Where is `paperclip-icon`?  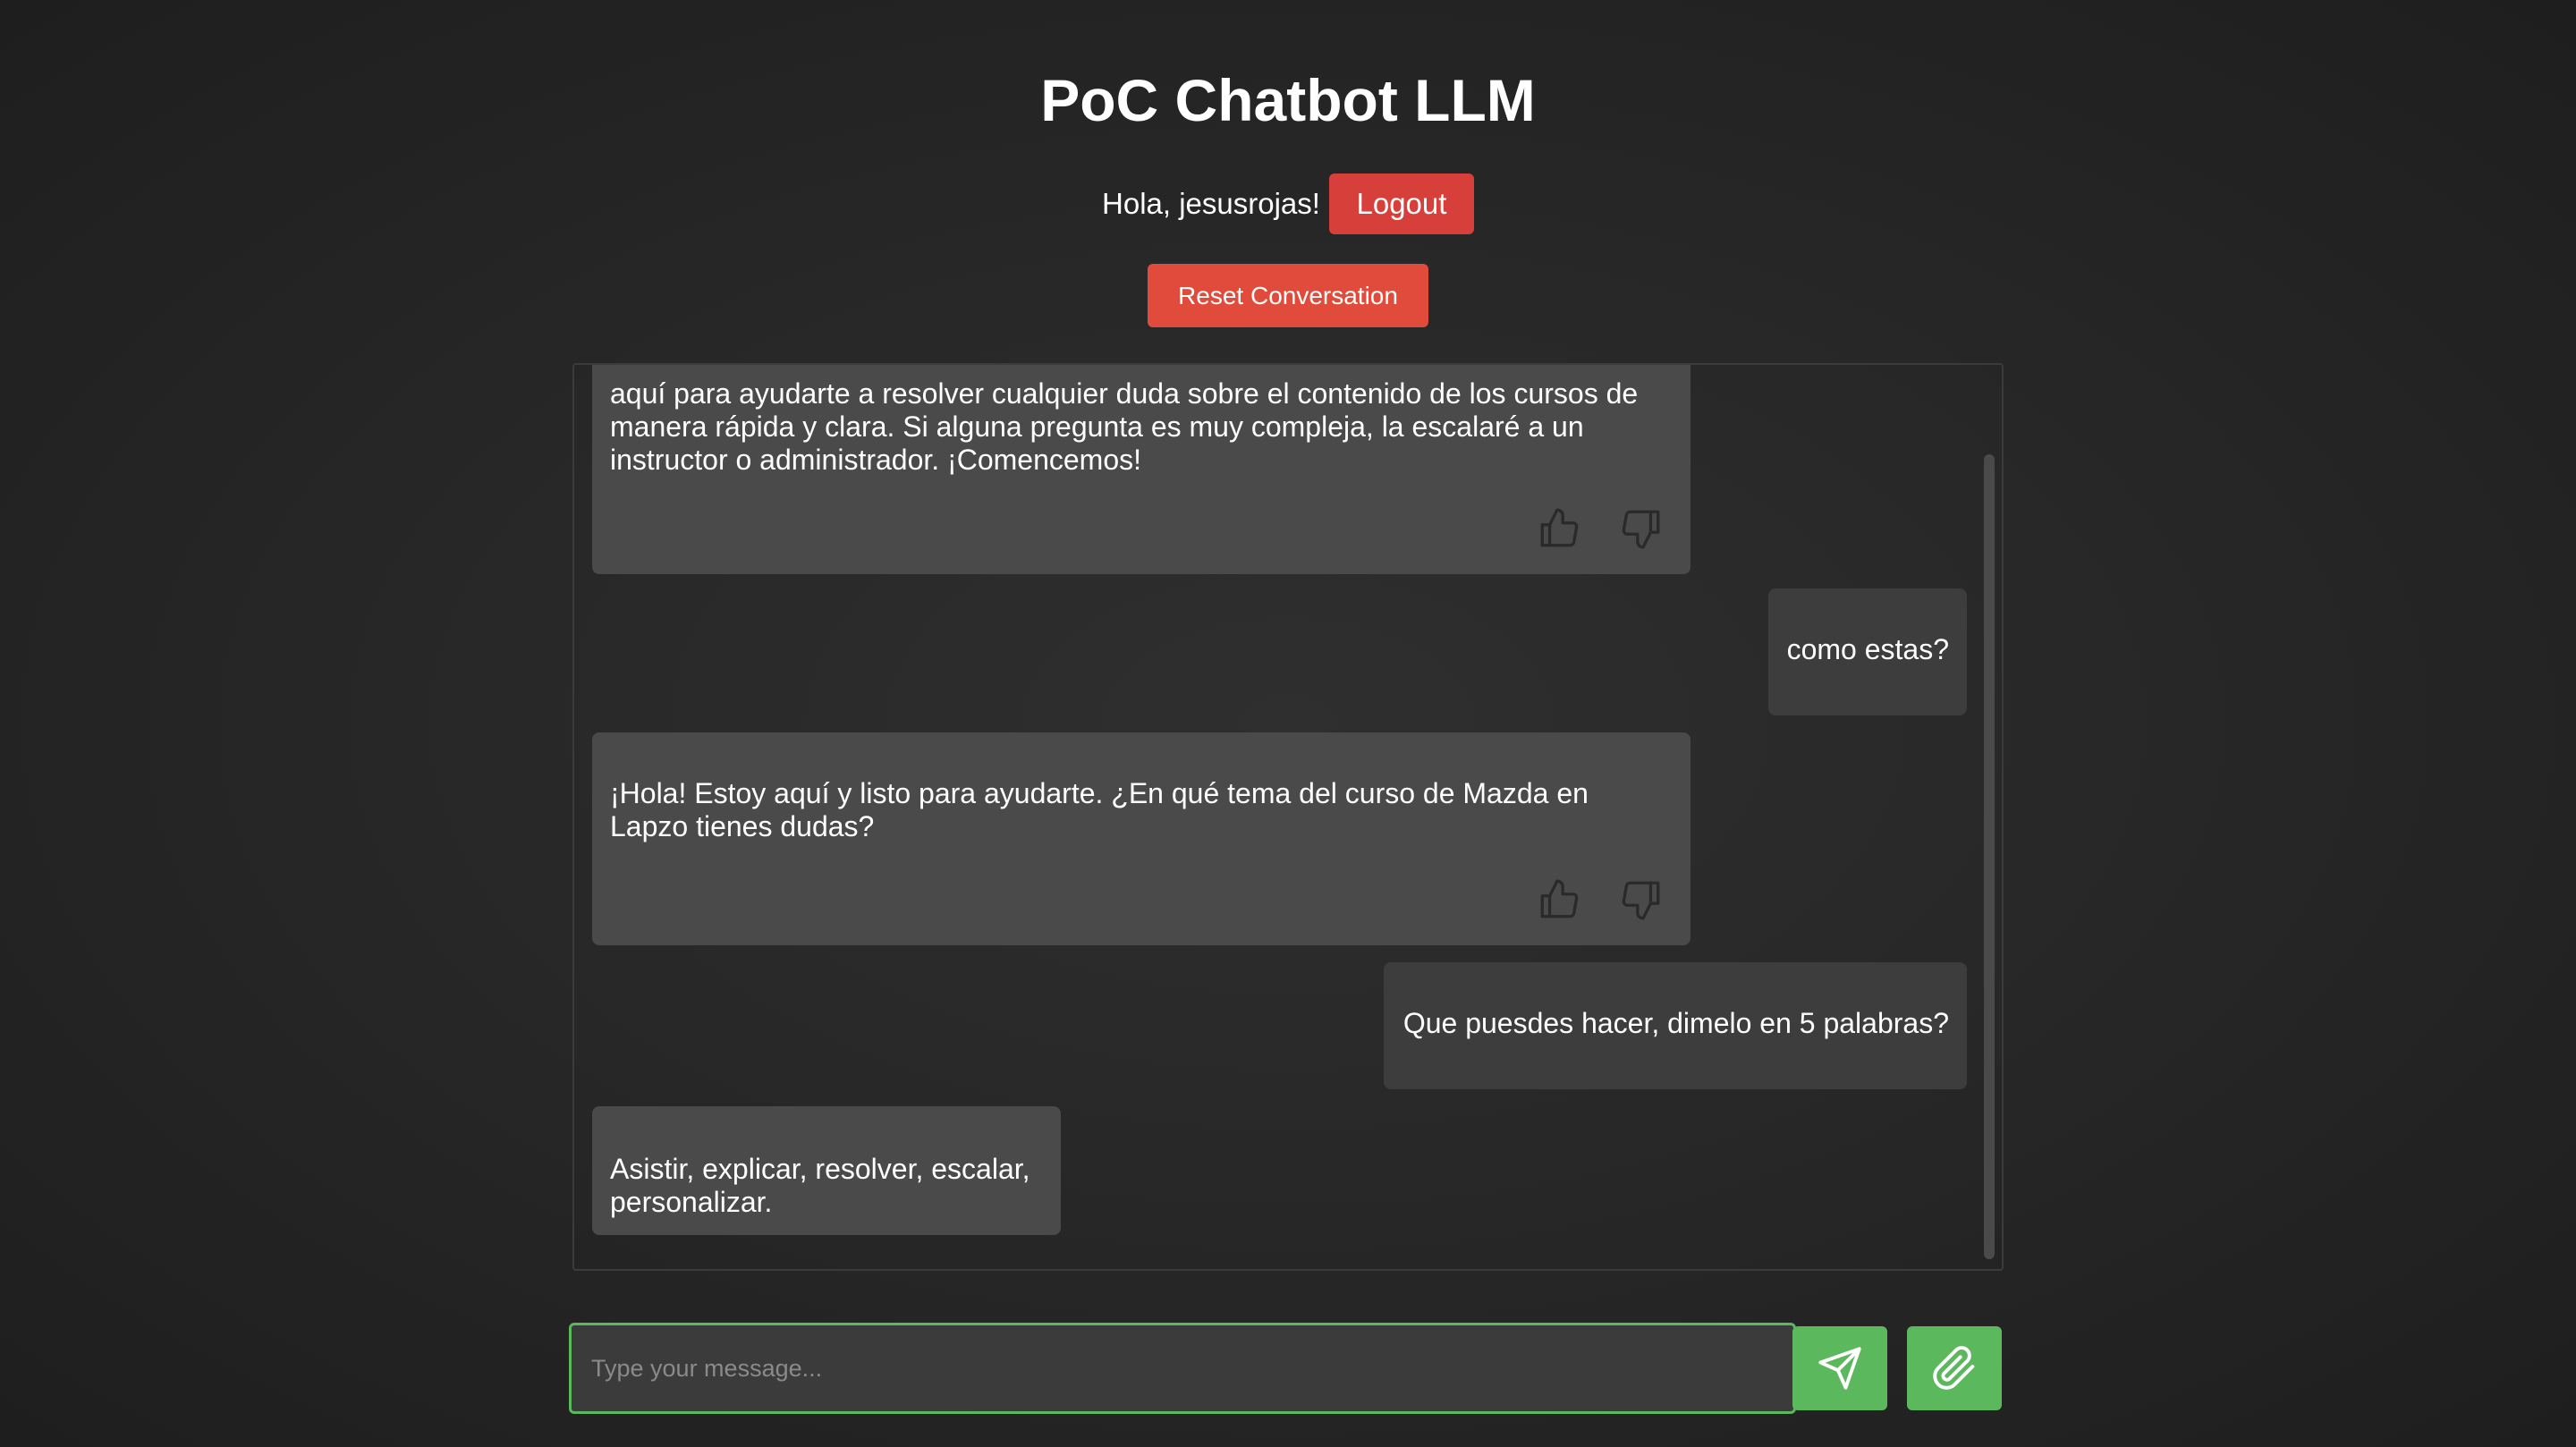 paperclip-icon is located at coordinates (1954, 1368).